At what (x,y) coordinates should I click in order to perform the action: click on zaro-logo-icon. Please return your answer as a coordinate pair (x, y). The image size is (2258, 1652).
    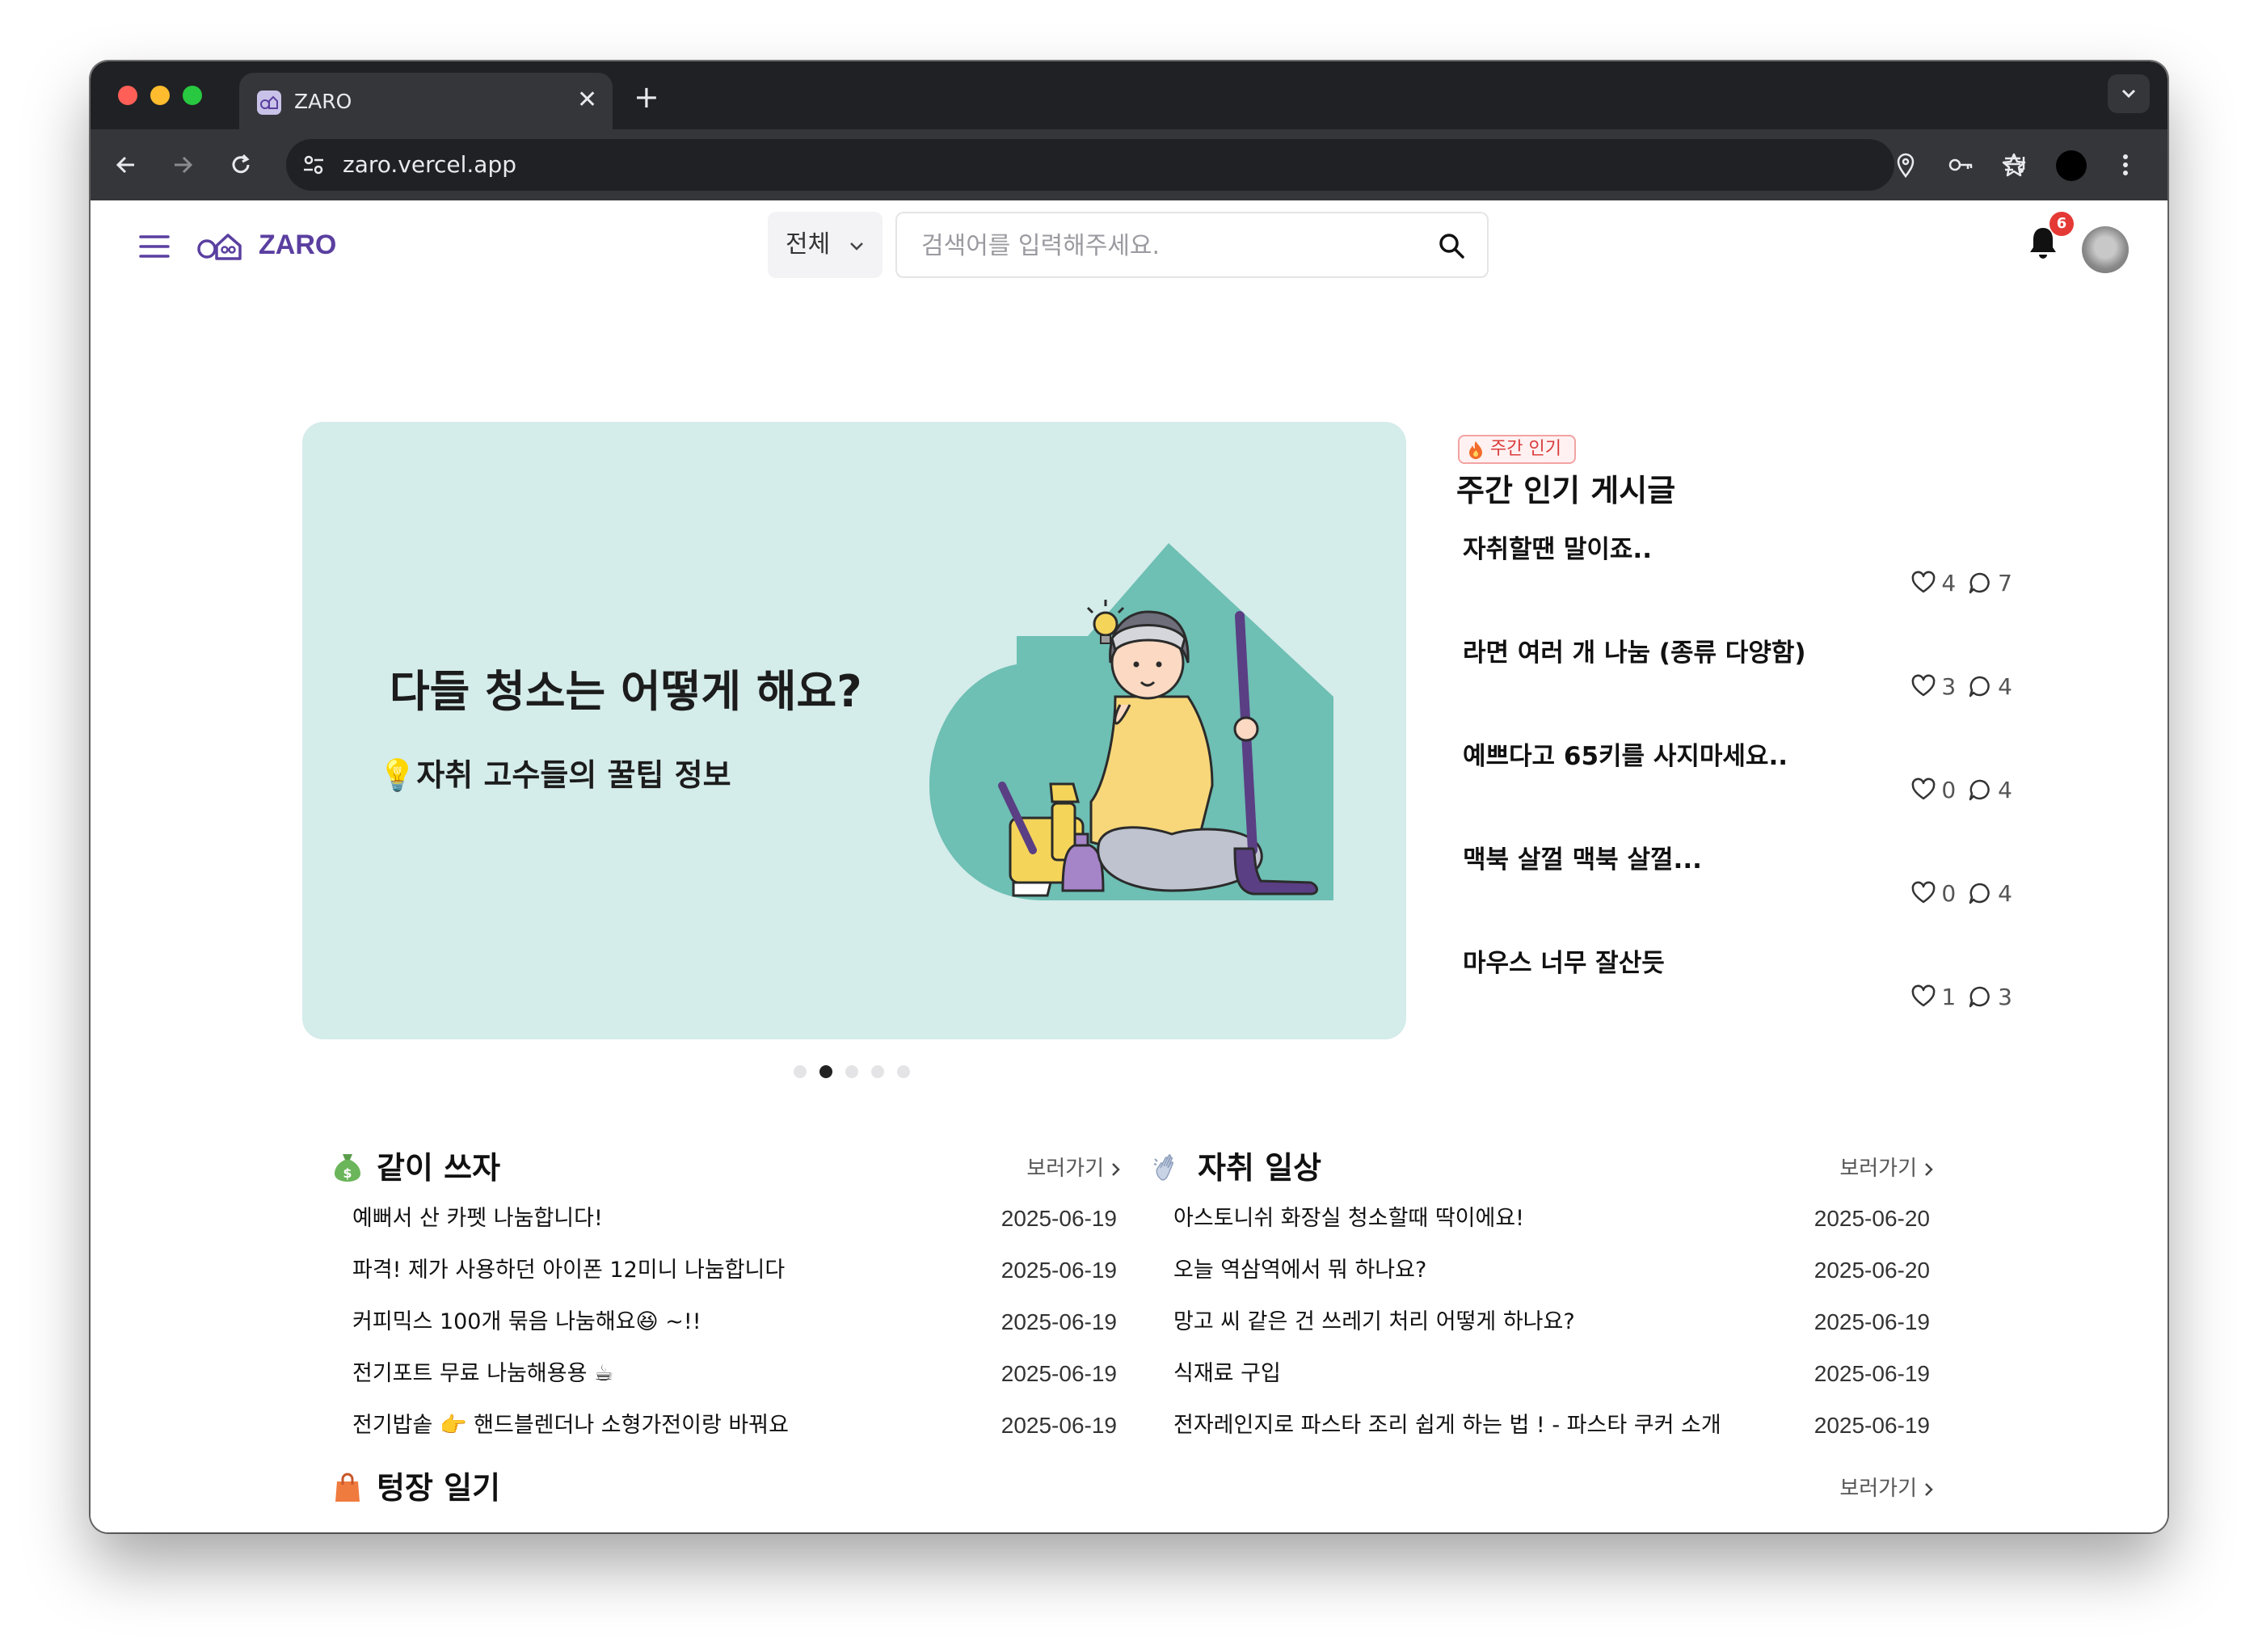
    Looking at the image, I should click on (220, 246).